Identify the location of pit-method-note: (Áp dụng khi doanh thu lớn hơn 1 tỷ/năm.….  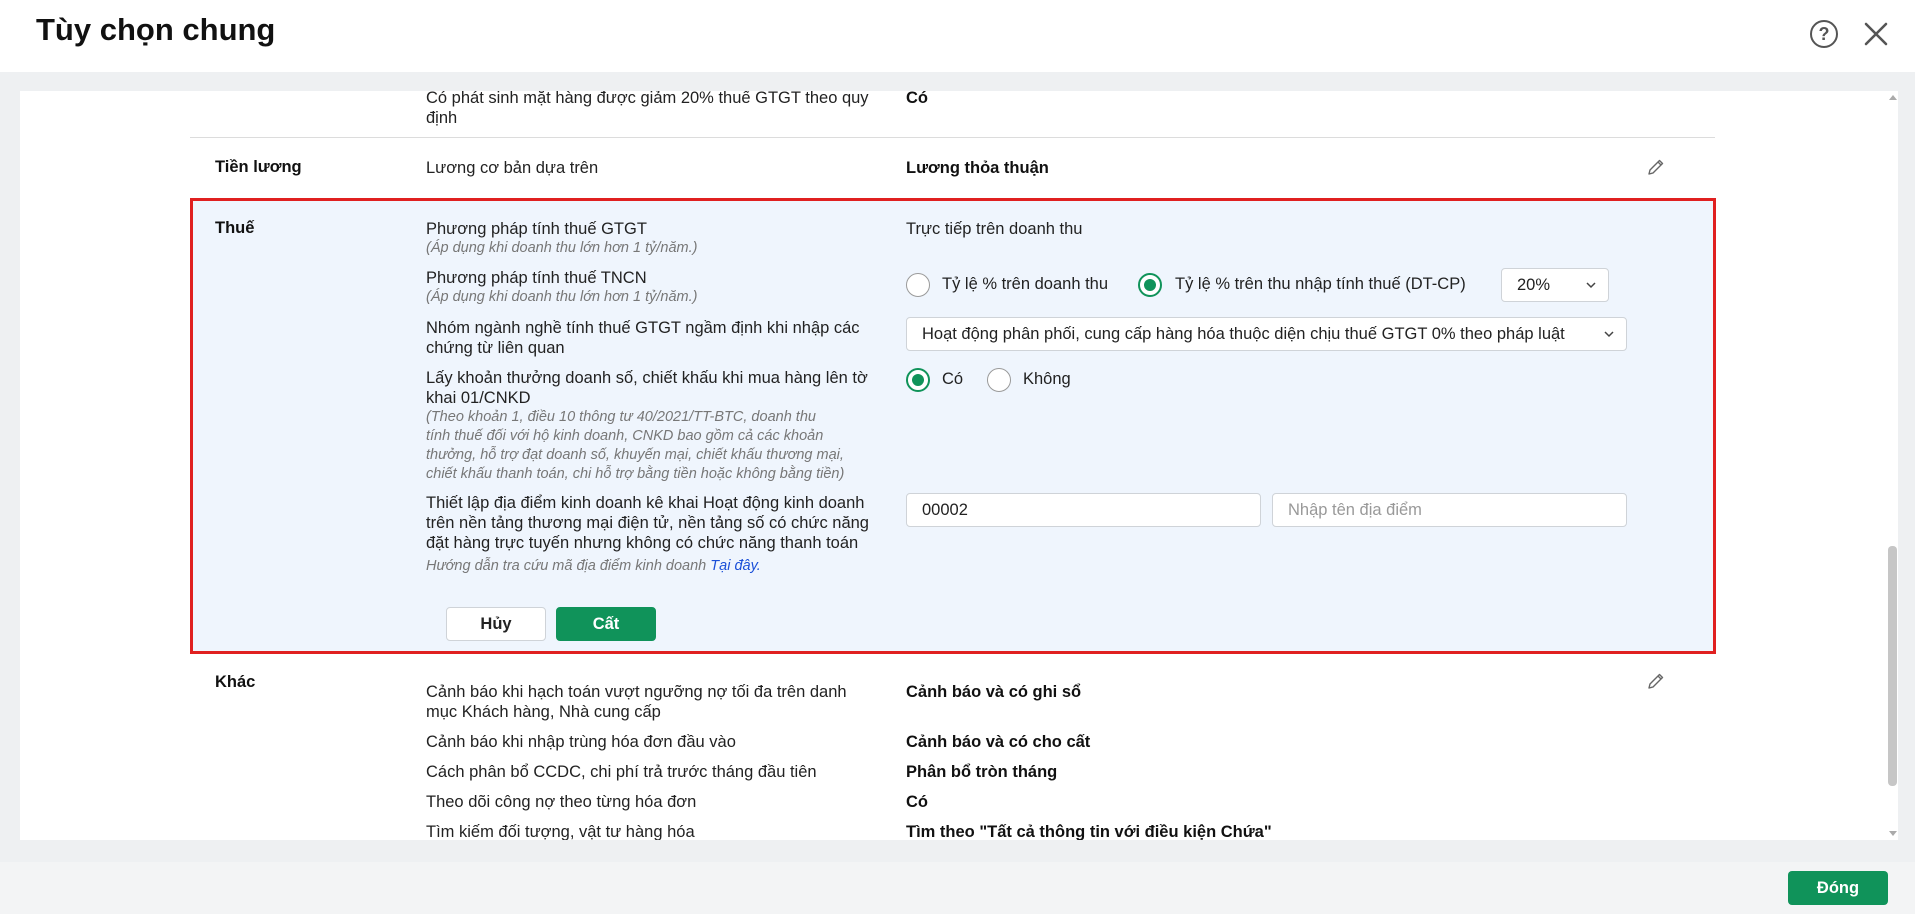
(562, 297).